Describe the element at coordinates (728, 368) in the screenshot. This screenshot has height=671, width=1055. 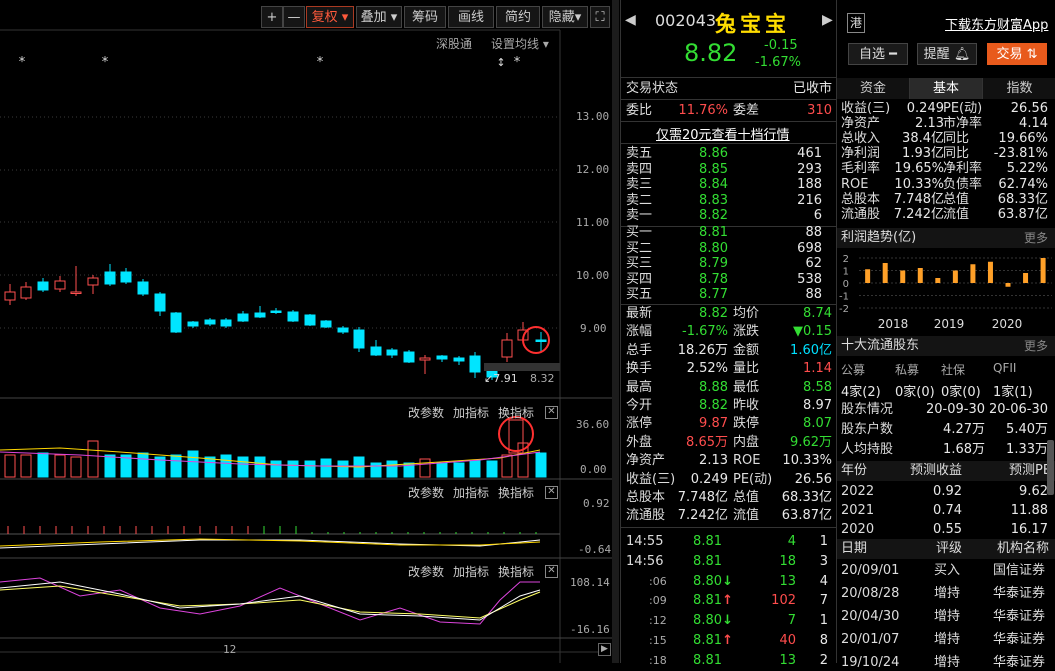
I see `stat-row: 换手 2.52% 量比 1.14` at that location.